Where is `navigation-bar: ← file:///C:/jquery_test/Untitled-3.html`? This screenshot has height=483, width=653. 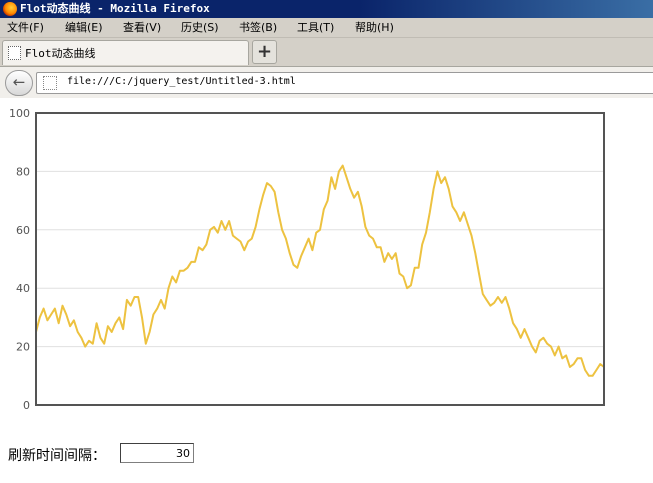 navigation-bar: ← file:///C:/jquery_test/Untitled-3.html is located at coordinates (326, 82).